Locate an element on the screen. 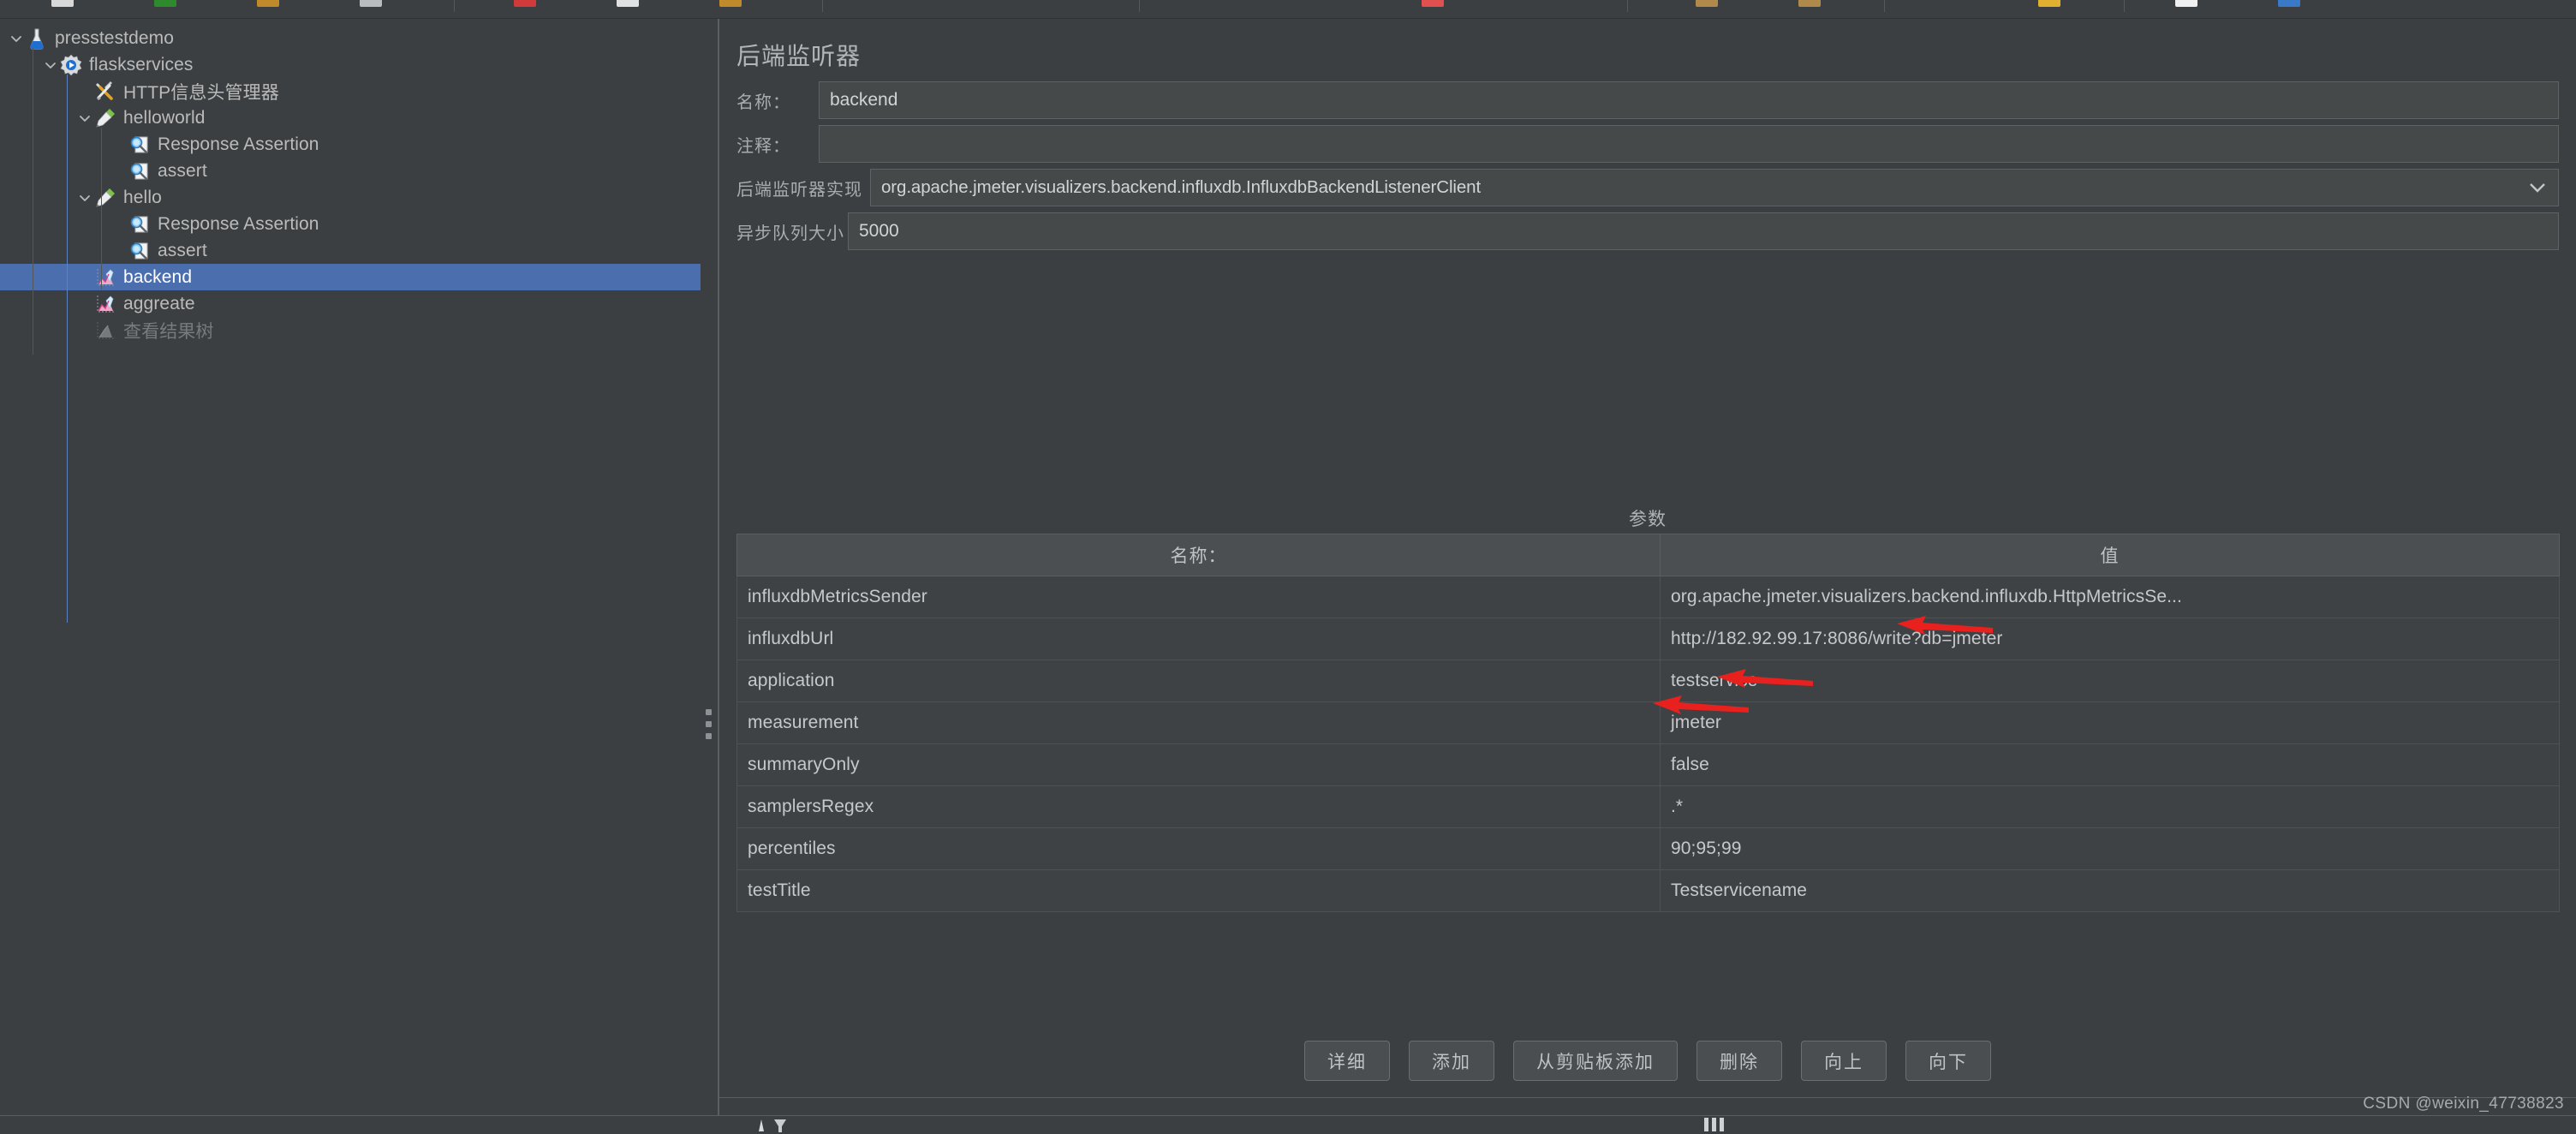  table-row: percentiles 90;95;99 is located at coordinates (1648, 848).